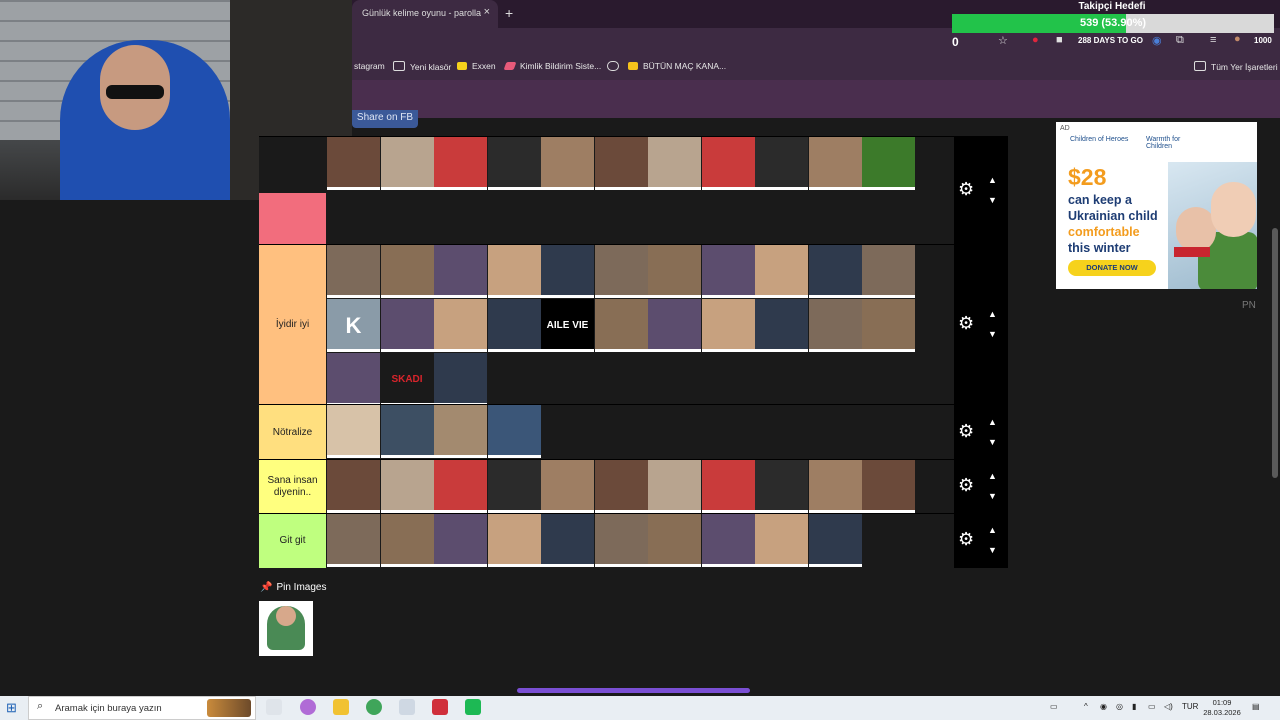 The width and height of the screenshot is (1280, 720). What do you see at coordinates (292, 432) in the screenshot?
I see `tier-label: Nötralize` at bounding box center [292, 432].